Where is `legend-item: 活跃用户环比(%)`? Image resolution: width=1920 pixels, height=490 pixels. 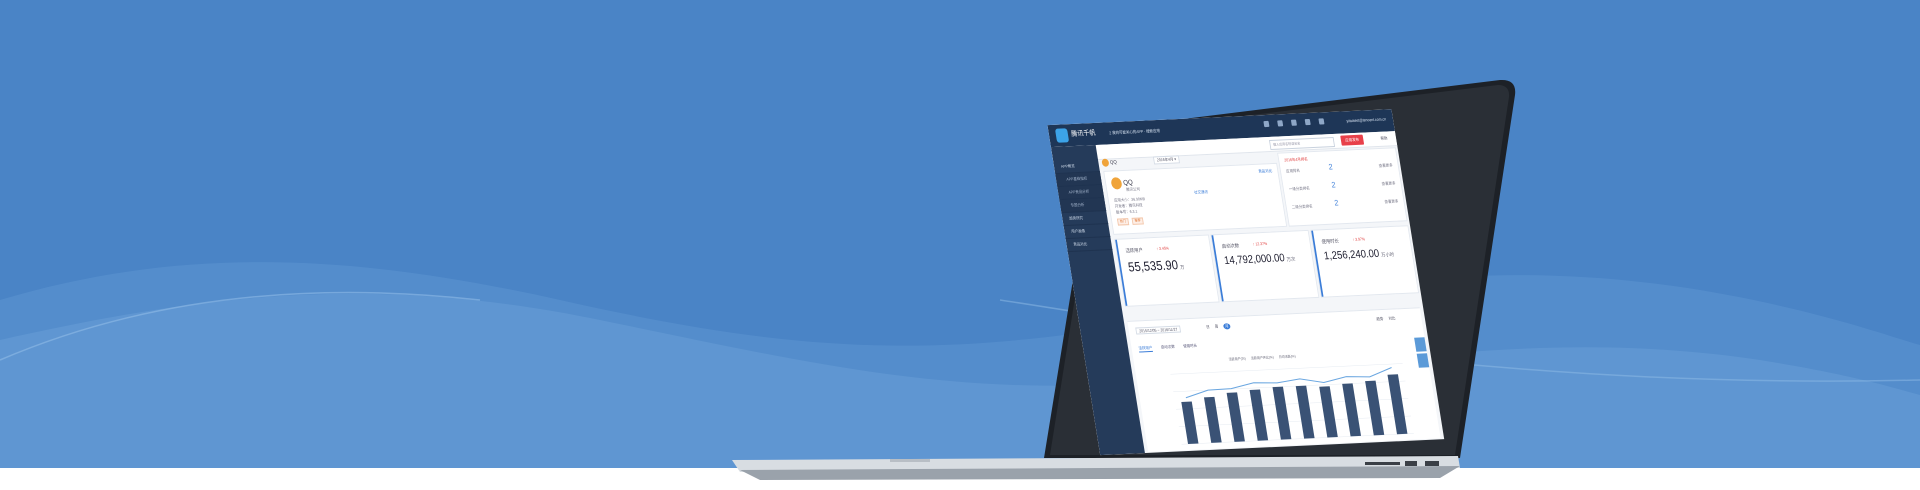
legend-item: 活跃用户环比(%) is located at coordinates (1263, 358).